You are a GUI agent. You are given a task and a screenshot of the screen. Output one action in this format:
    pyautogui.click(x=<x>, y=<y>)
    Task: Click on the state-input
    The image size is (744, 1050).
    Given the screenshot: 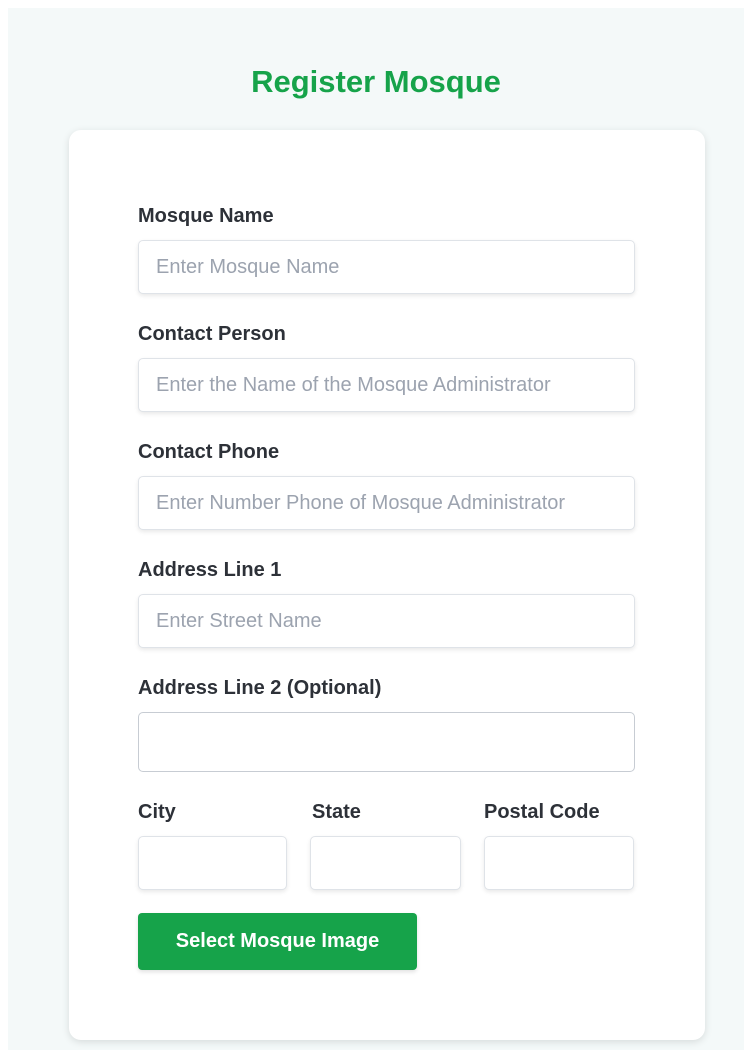 What is the action you would take?
    pyautogui.click(x=385, y=863)
    